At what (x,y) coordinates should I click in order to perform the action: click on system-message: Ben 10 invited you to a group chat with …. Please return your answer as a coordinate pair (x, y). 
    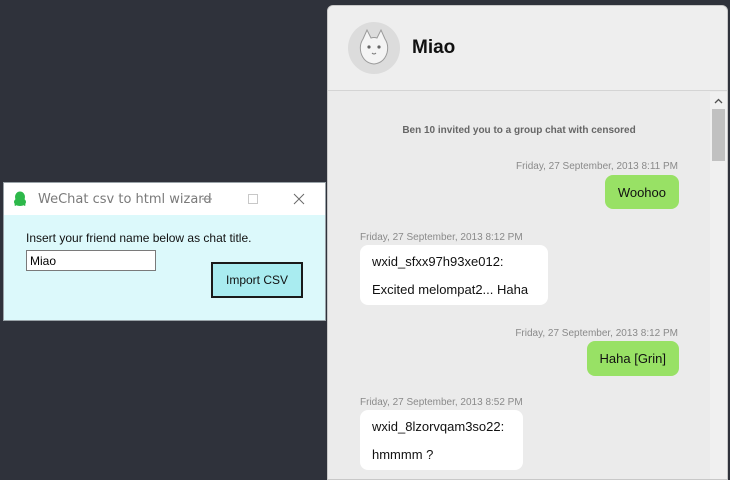
    Looking at the image, I should click on (519, 130).